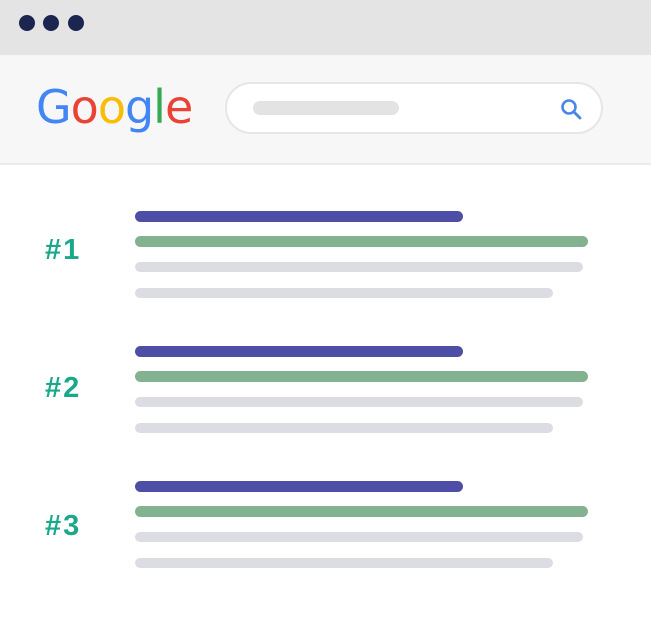 This screenshot has height=636, width=651. What do you see at coordinates (63, 388) in the screenshot?
I see `result-rank: #2` at bounding box center [63, 388].